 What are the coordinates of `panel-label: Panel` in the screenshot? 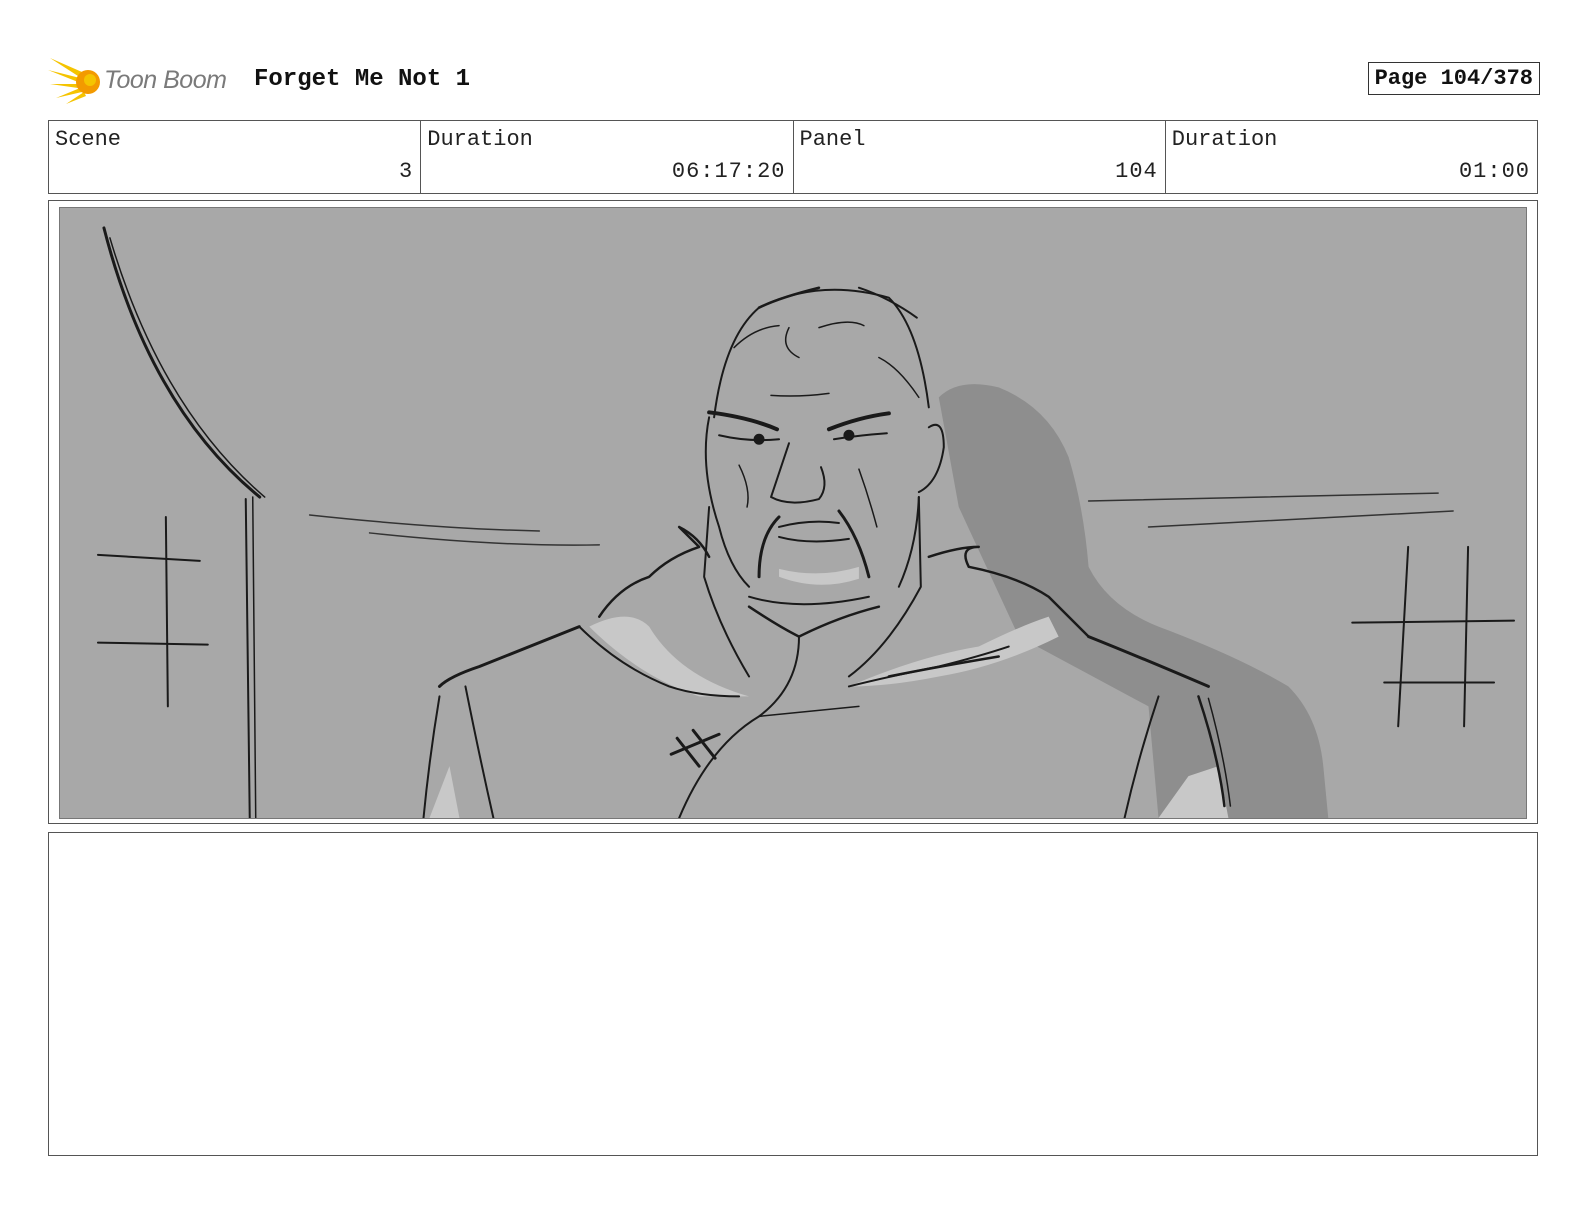 It's located at (832, 139).